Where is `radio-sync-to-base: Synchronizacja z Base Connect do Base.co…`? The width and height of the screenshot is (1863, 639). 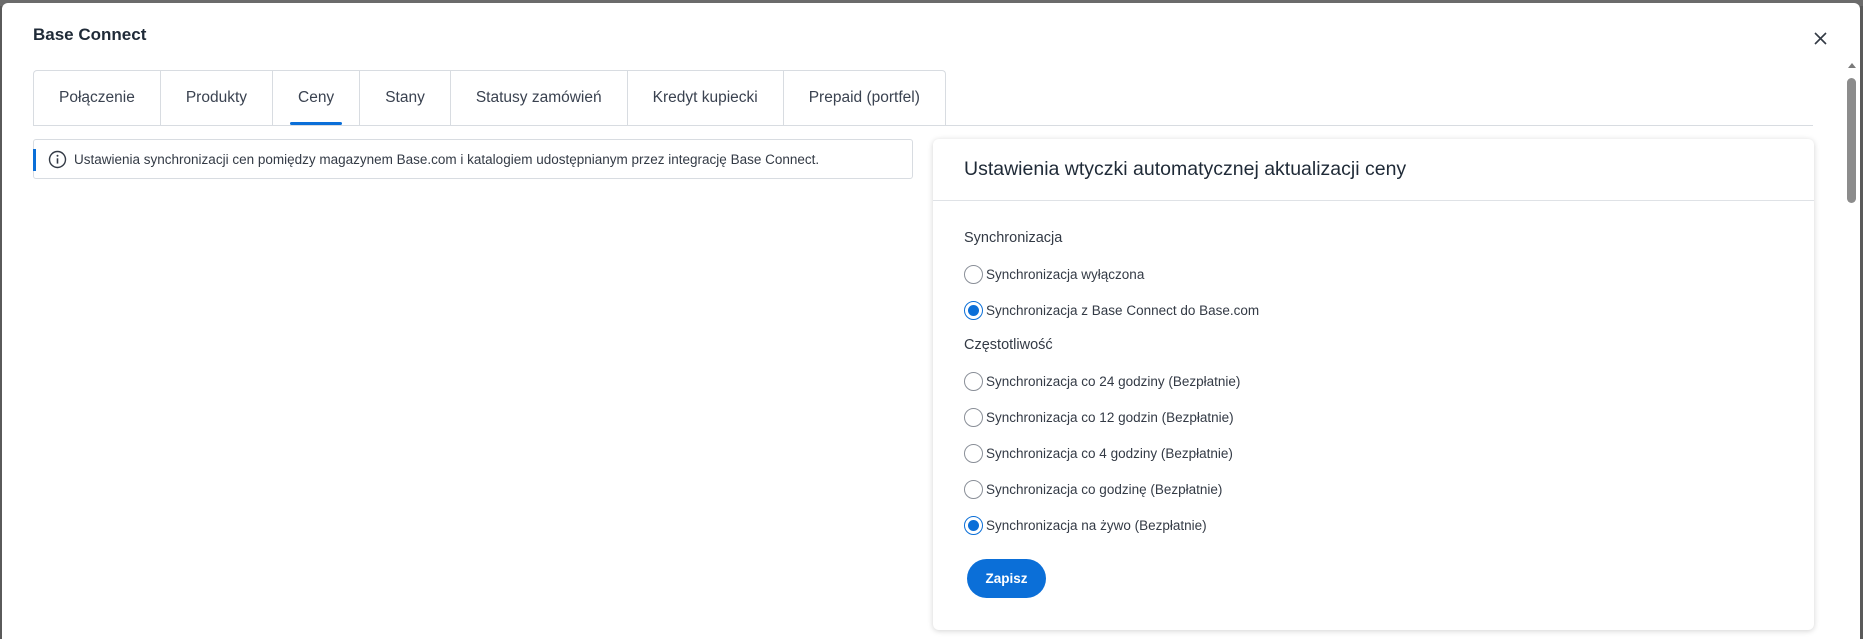 radio-sync-to-base: Synchronizacja z Base Connect do Base.co… is located at coordinates (1111, 310).